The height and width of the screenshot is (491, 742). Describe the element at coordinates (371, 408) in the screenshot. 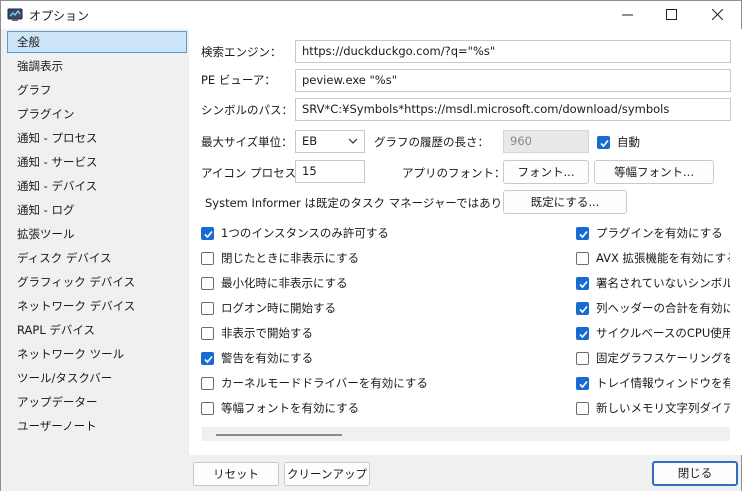

I see `option-monospace-font: 等幅フォントを有効にする` at that location.